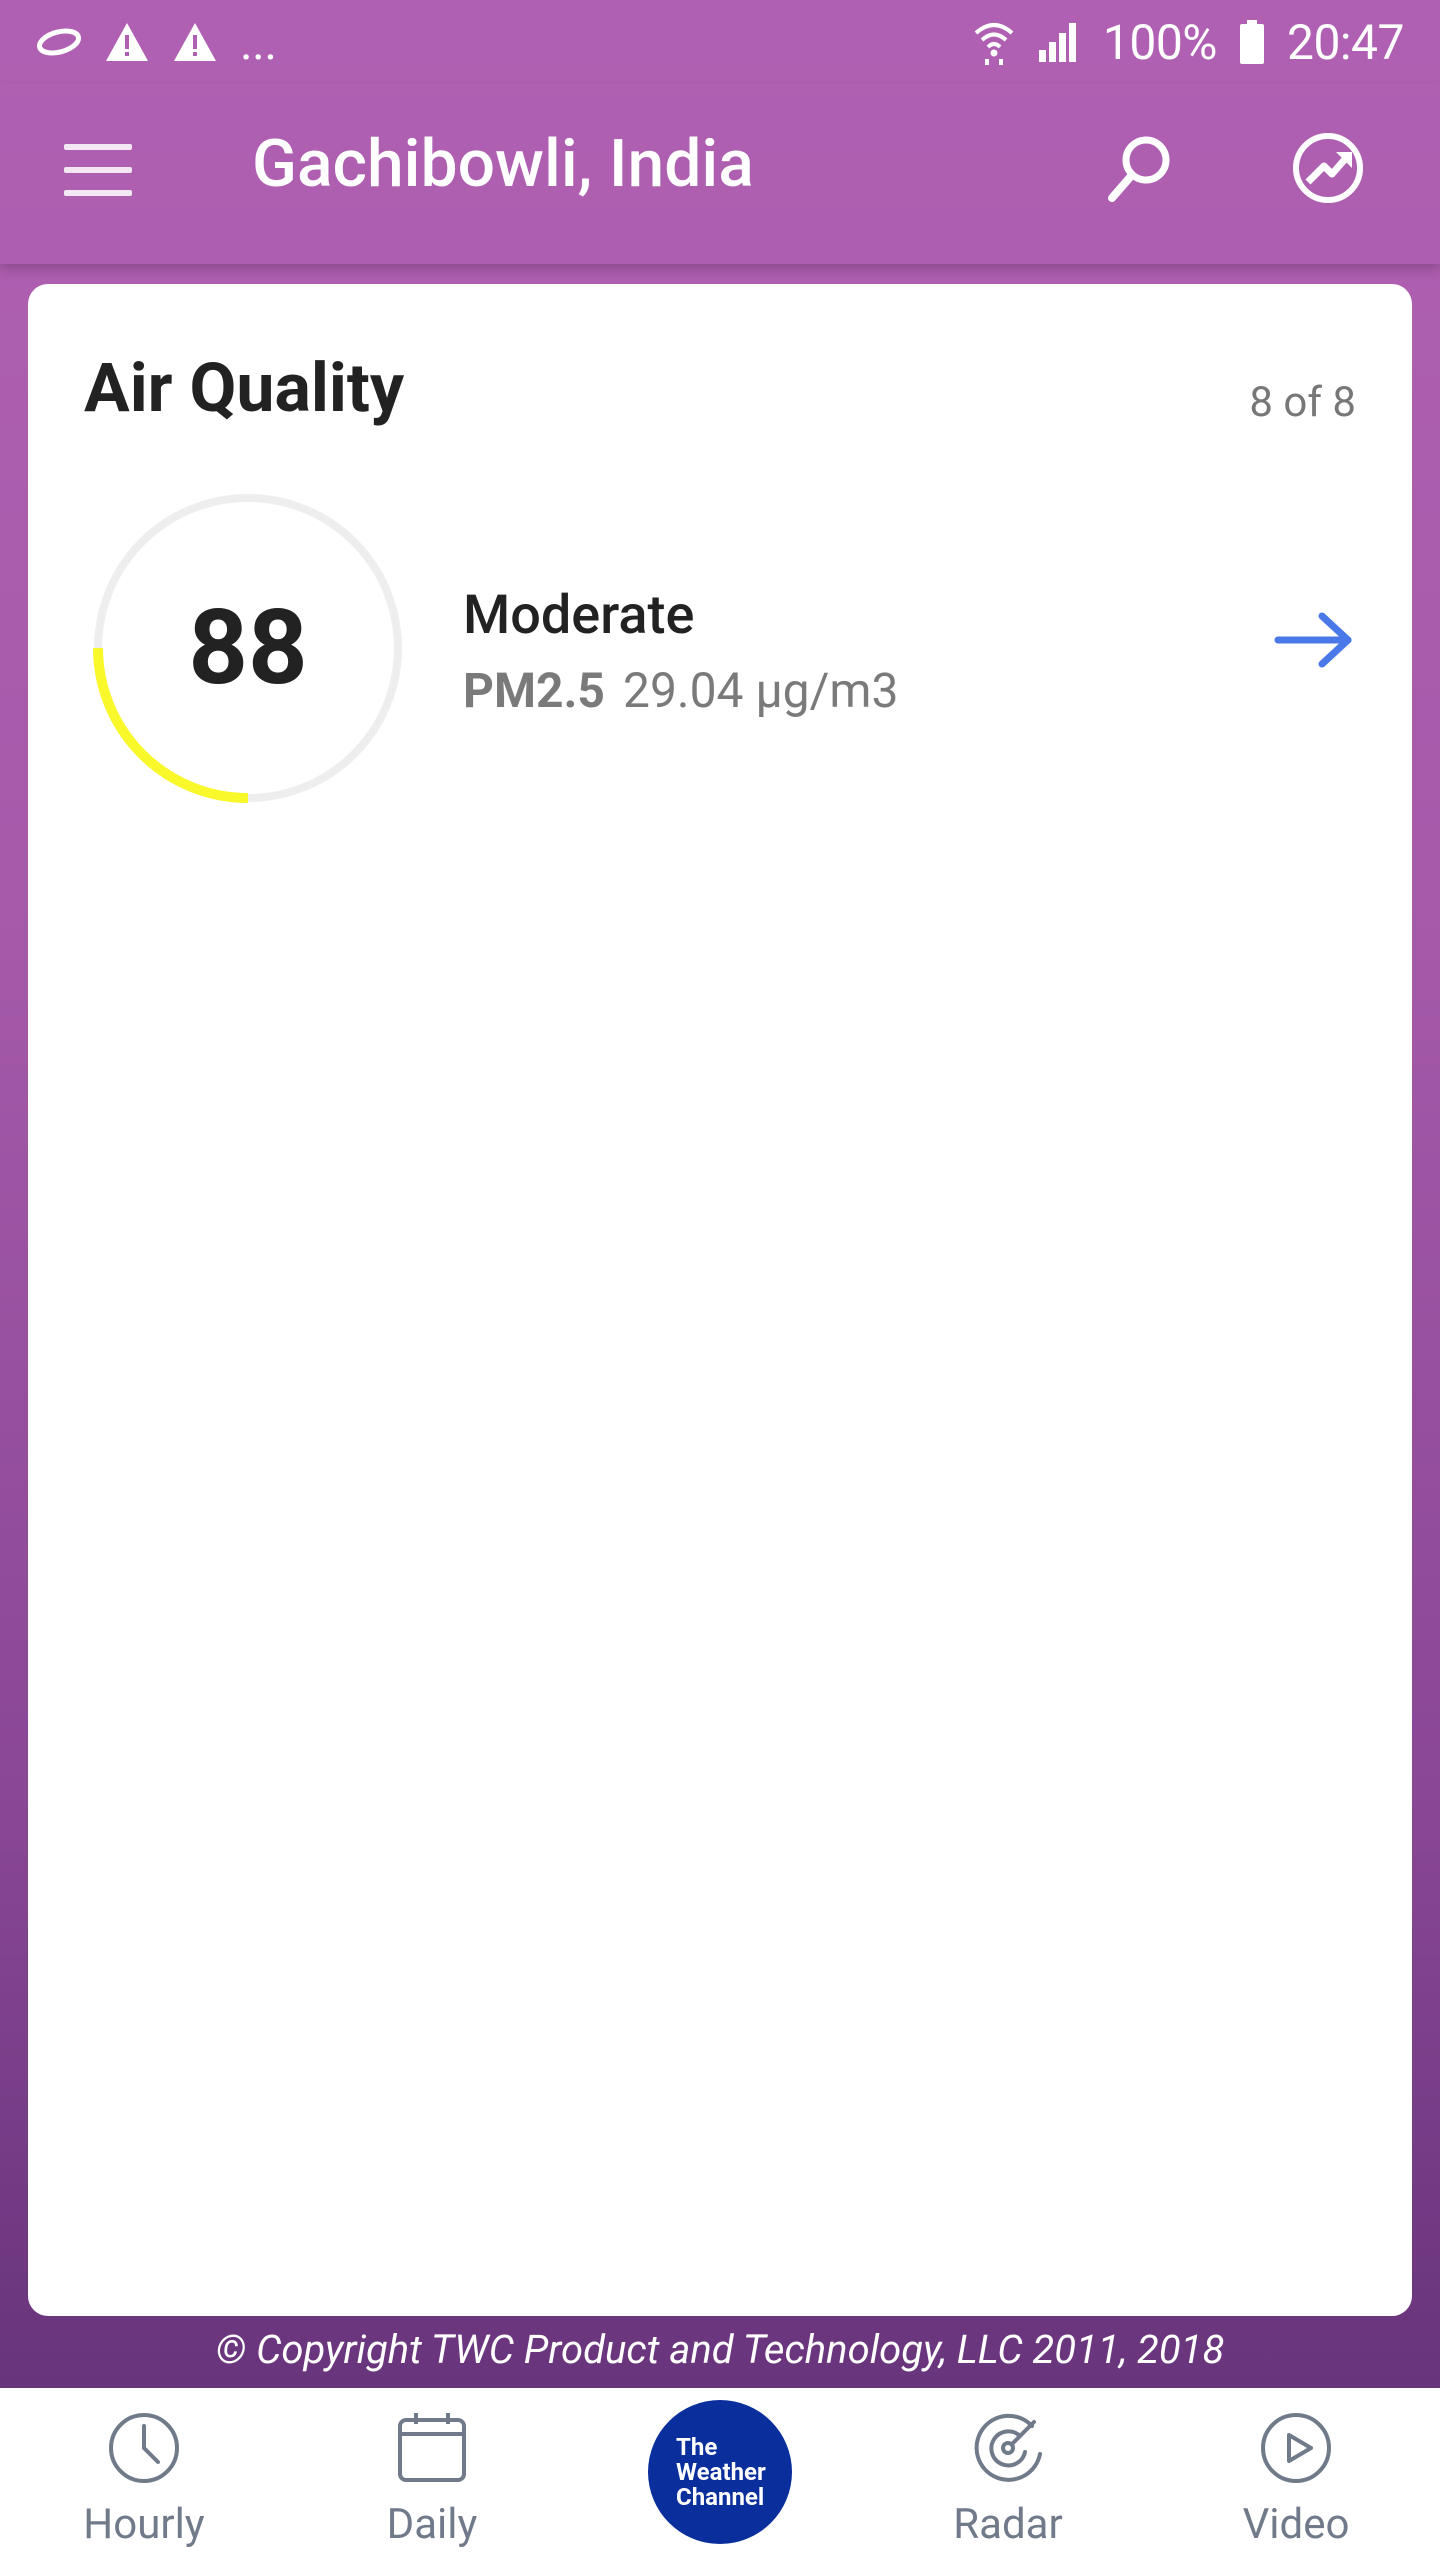  Describe the element at coordinates (1140, 168) in the screenshot. I see `search-icon` at that location.